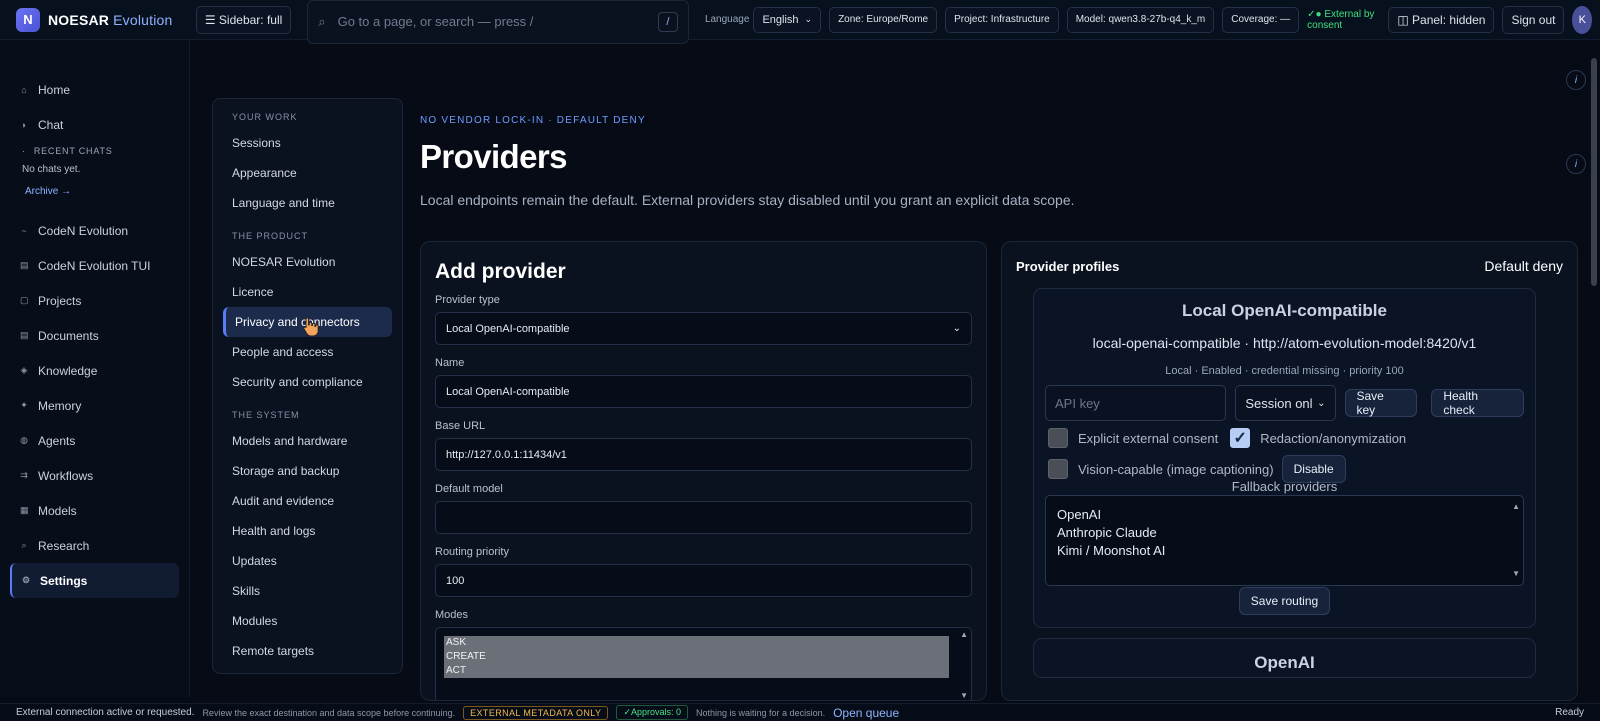  What do you see at coordinates (94, 191) in the screenshot?
I see `archive-link: Archive →` at bounding box center [94, 191].